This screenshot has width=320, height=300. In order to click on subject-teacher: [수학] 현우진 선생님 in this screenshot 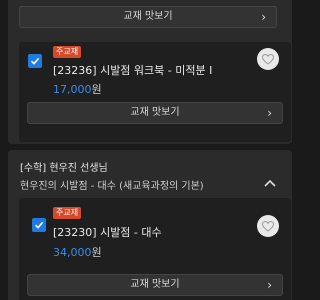, I will do `click(64, 168)`.